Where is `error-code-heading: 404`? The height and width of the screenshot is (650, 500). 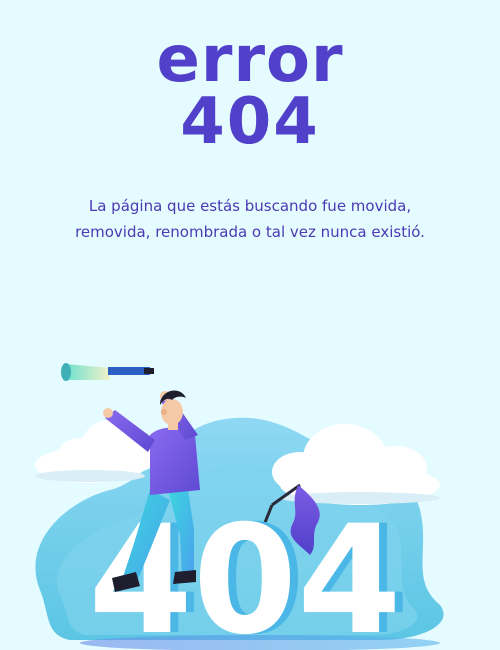
error-code-heading: 404 is located at coordinates (250, 122).